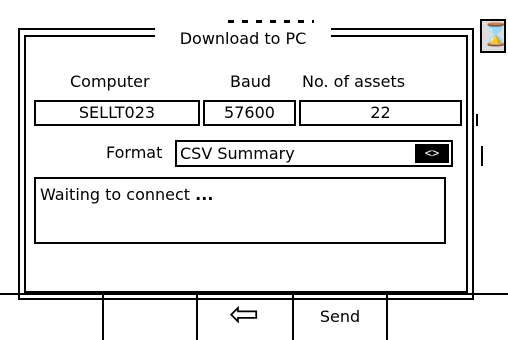  What do you see at coordinates (134, 152) in the screenshot?
I see `format-label: Format` at bounding box center [134, 152].